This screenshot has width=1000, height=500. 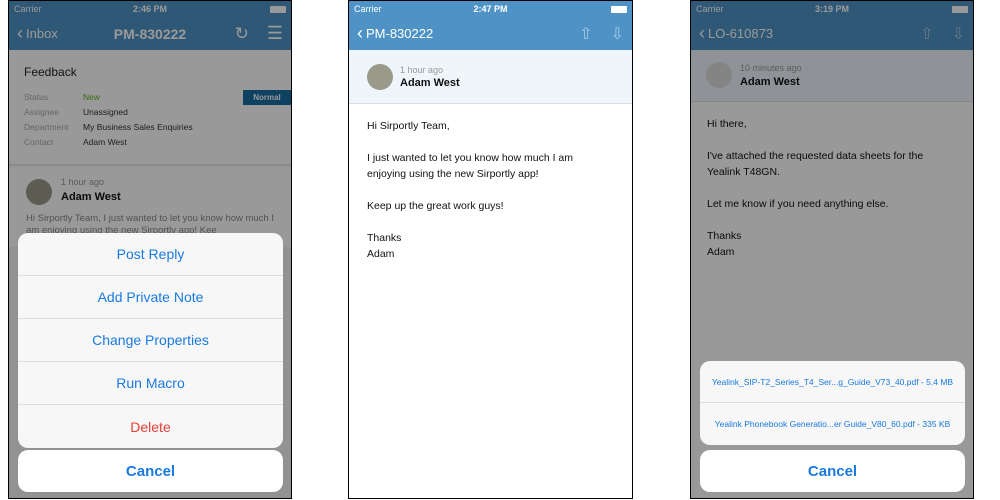 I want to click on change-properties-button: Change Properties, so click(x=150, y=340).